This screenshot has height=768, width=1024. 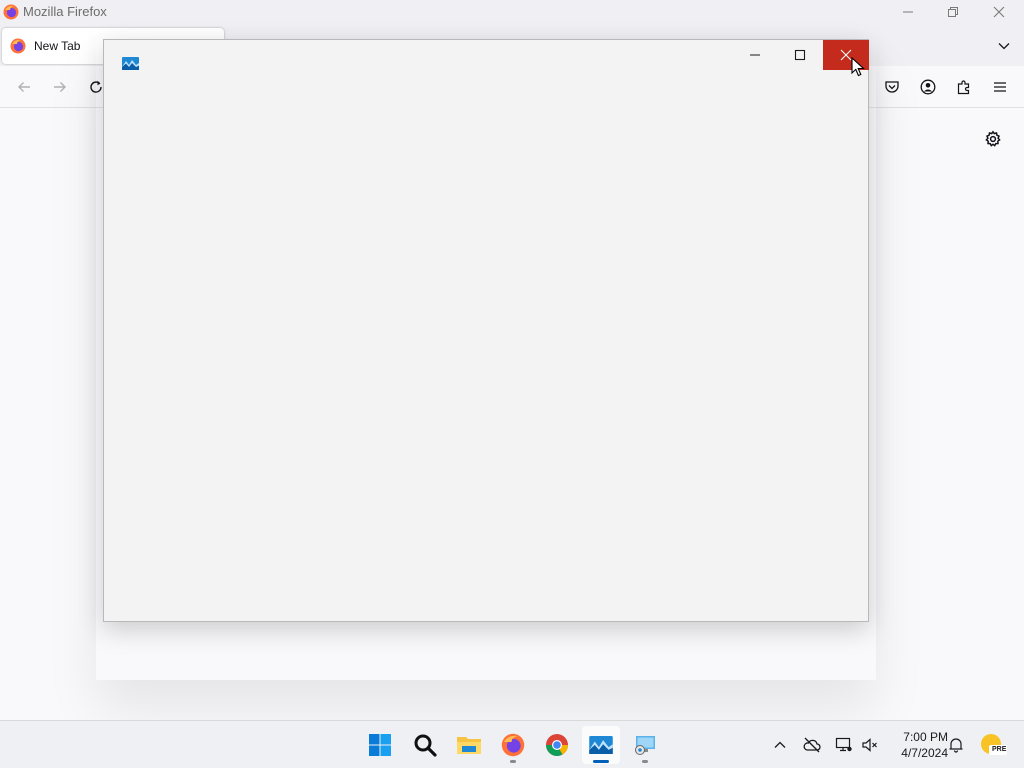 I want to click on maximize-icon, so click(x=800, y=55).